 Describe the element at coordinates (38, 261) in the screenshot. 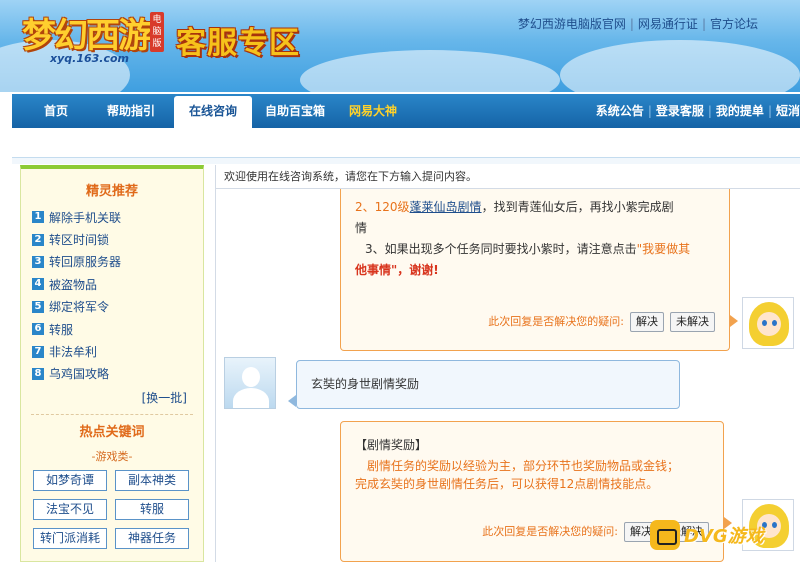

I see `item-number: 3` at that location.